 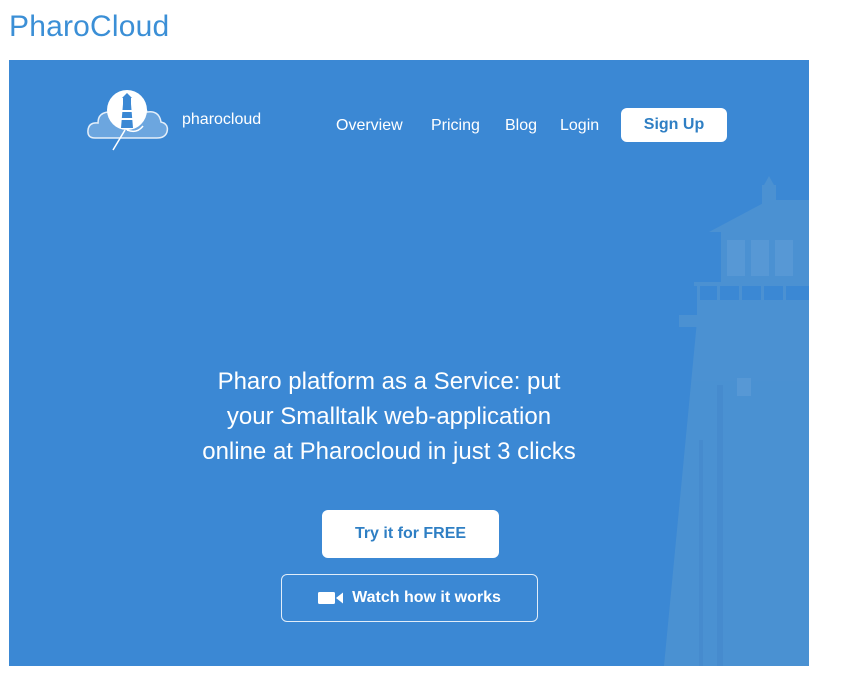 I want to click on logo: pharocloud, so click(x=173, y=123).